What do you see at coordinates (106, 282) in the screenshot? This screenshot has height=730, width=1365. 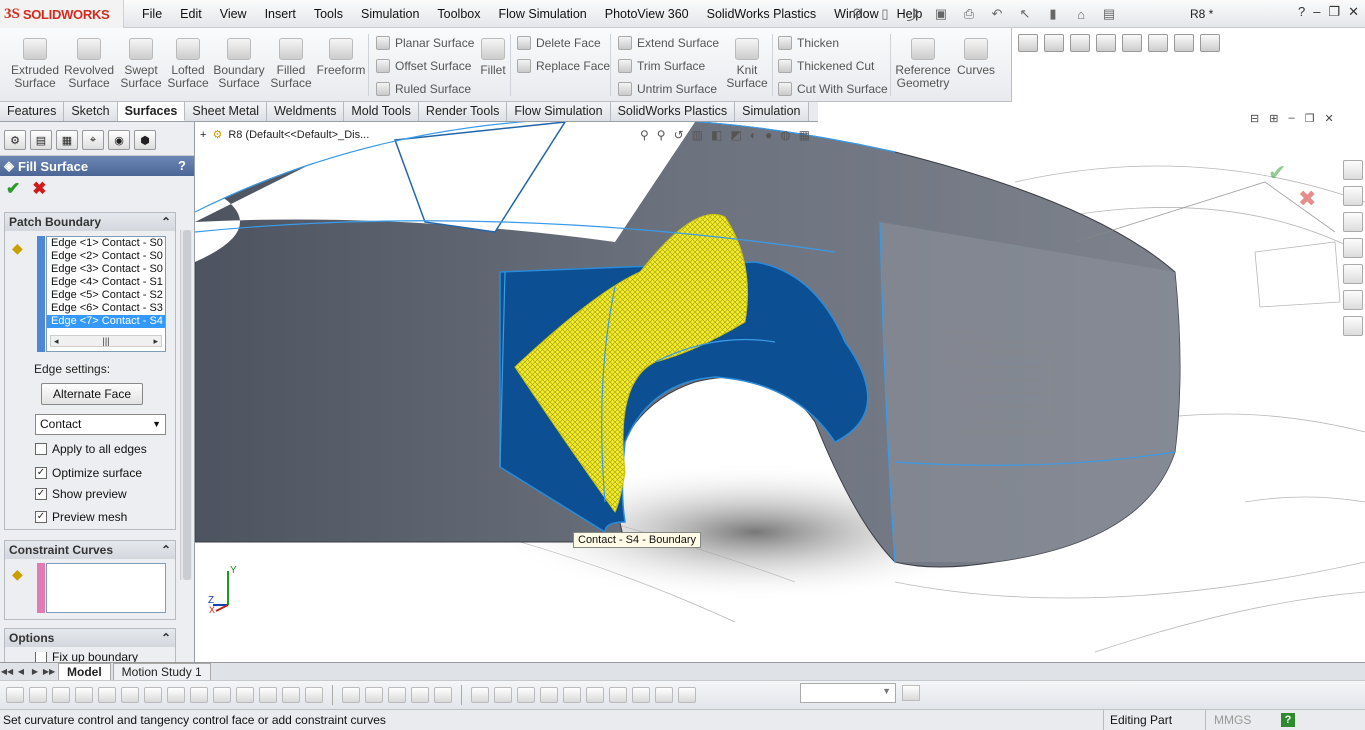 I see `edge-list-item: Edge <4> Contact - S1` at bounding box center [106, 282].